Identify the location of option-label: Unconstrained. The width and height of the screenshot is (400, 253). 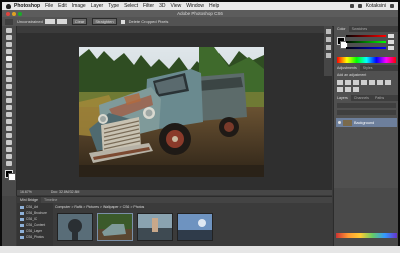
(30, 21).